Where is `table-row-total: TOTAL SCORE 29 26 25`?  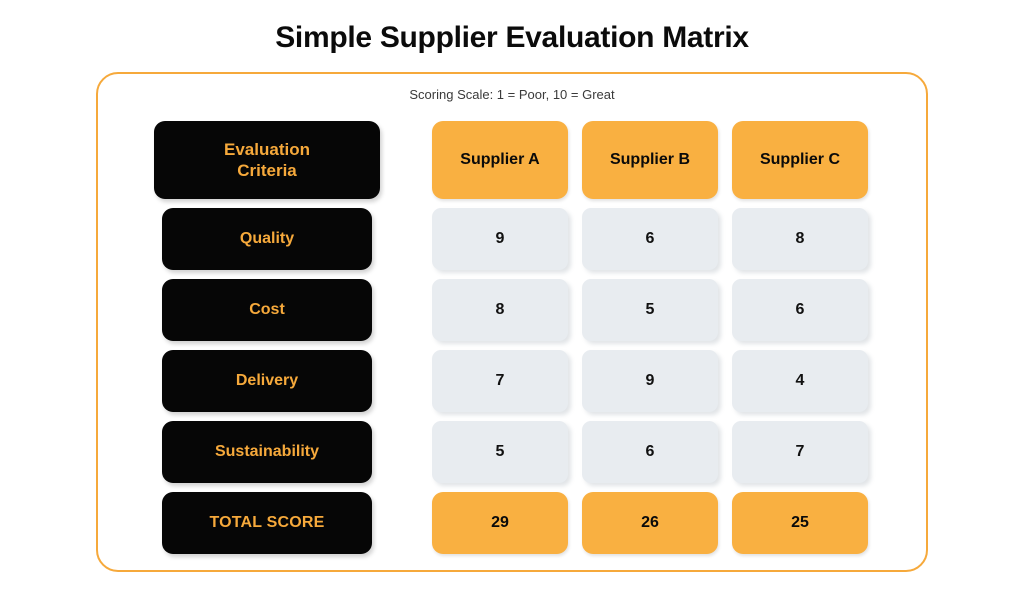
table-row-total: TOTAL SCORE 29 26 25 is located at coordinates (516, 523).